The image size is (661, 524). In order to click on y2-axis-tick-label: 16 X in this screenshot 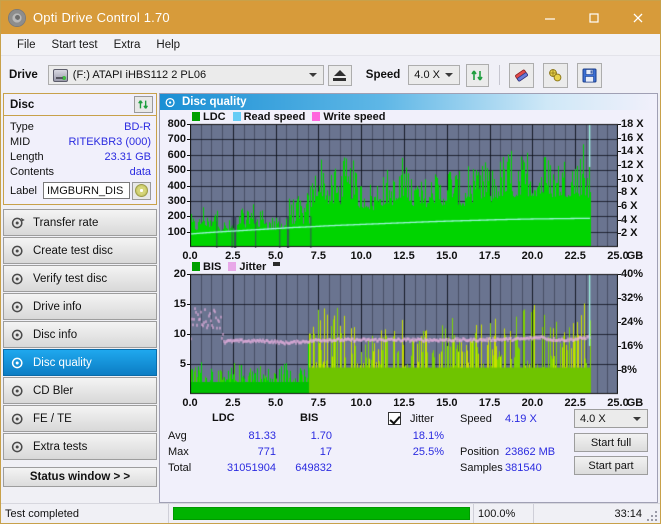, I will do `click(632, 137)`.